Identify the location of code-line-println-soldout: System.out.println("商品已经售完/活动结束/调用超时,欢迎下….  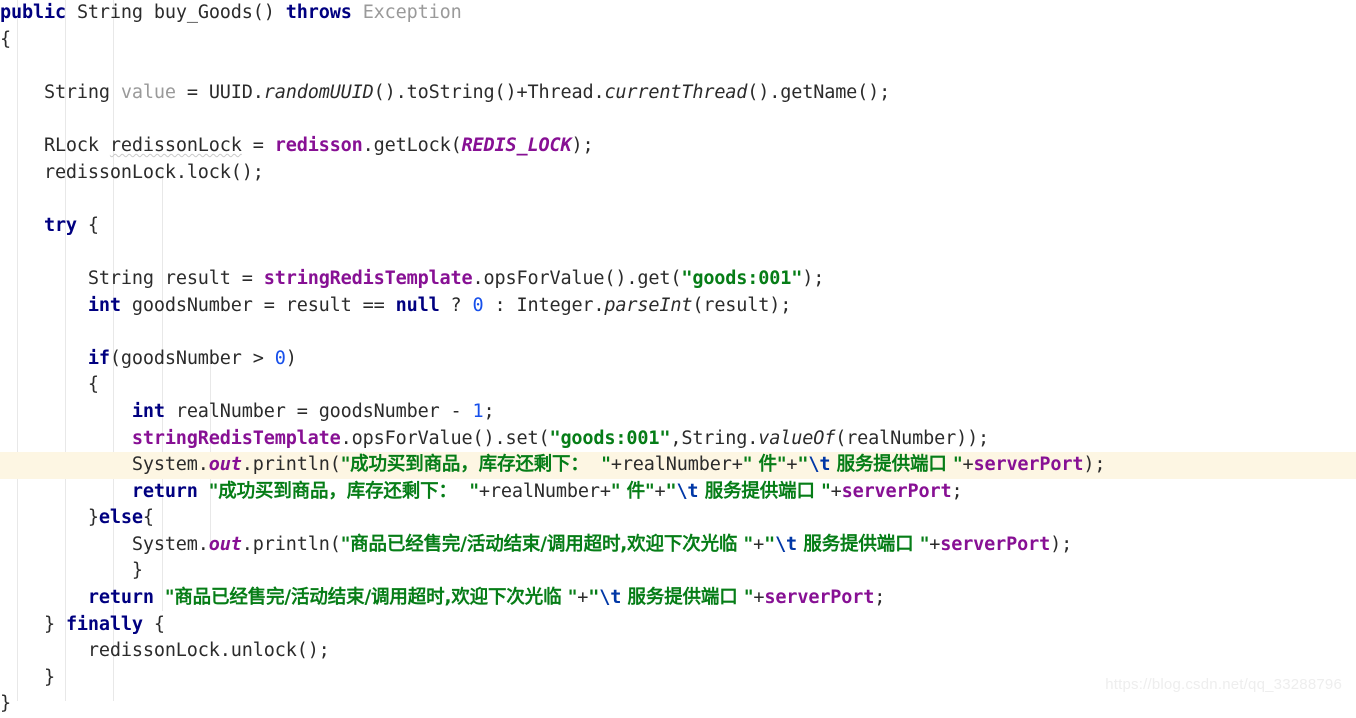
(678, 545).